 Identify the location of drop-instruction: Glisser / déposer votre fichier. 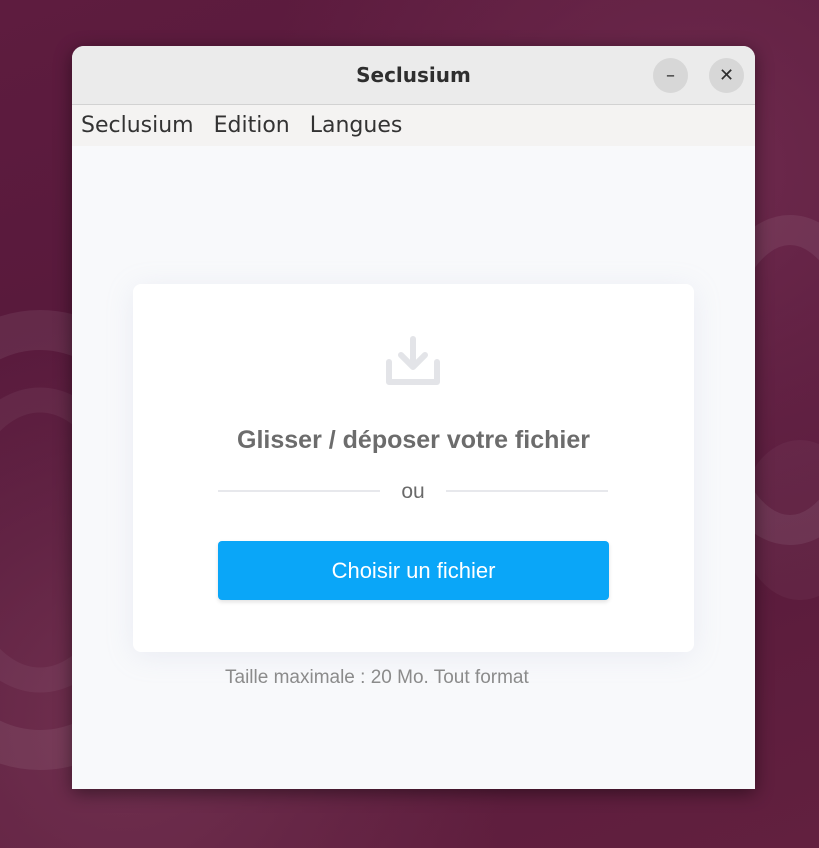
(413, 440).